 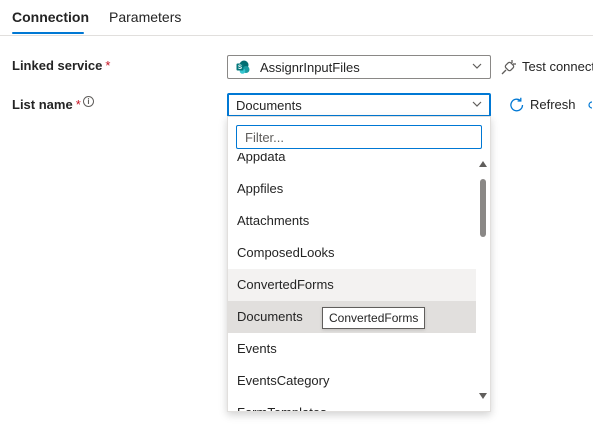 What do you see at coordinates (352, 381) in the screenshot?
I see `list-item: EventsCategory` at bounding box center [352, 381].